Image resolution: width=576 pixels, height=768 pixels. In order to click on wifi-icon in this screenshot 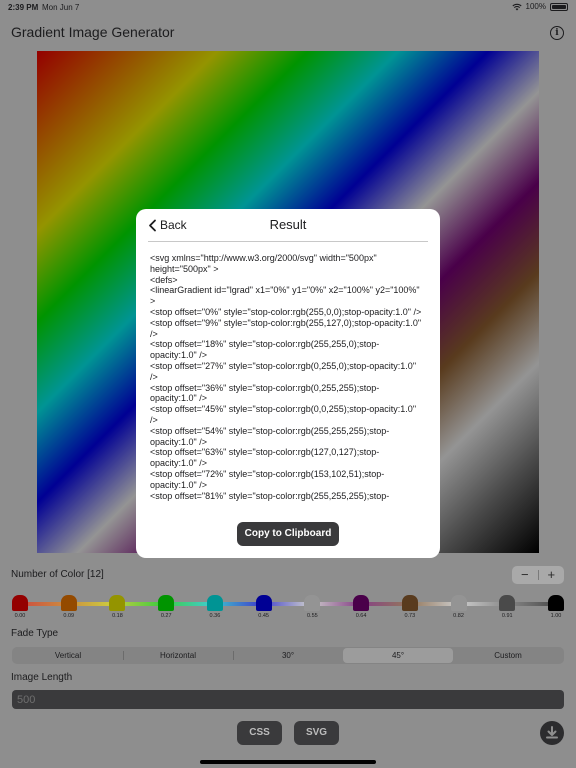, I will do `click(516, 6)`.